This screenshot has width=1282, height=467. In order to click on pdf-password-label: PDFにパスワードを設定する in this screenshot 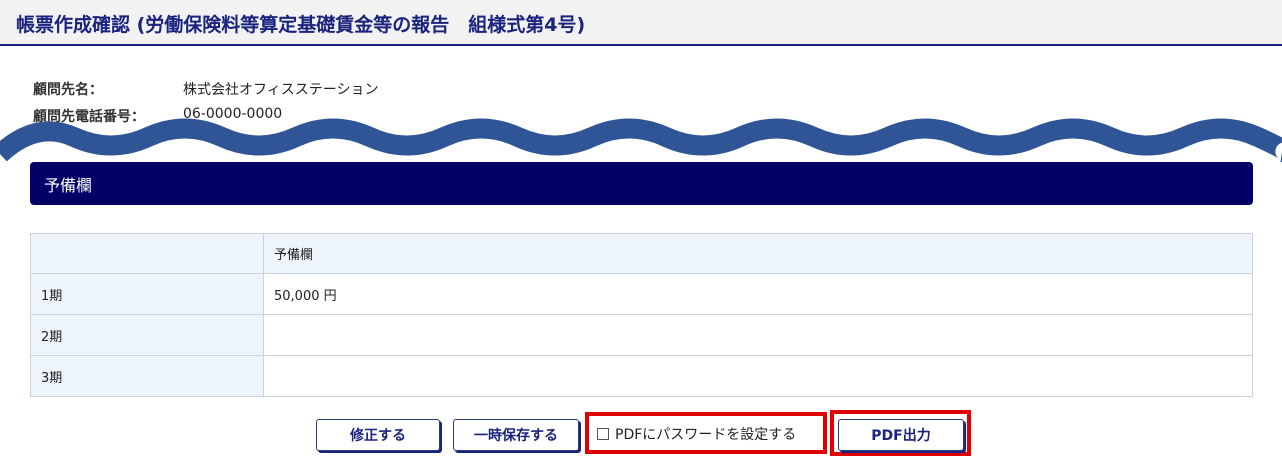, I will do `click(705, 434)`.